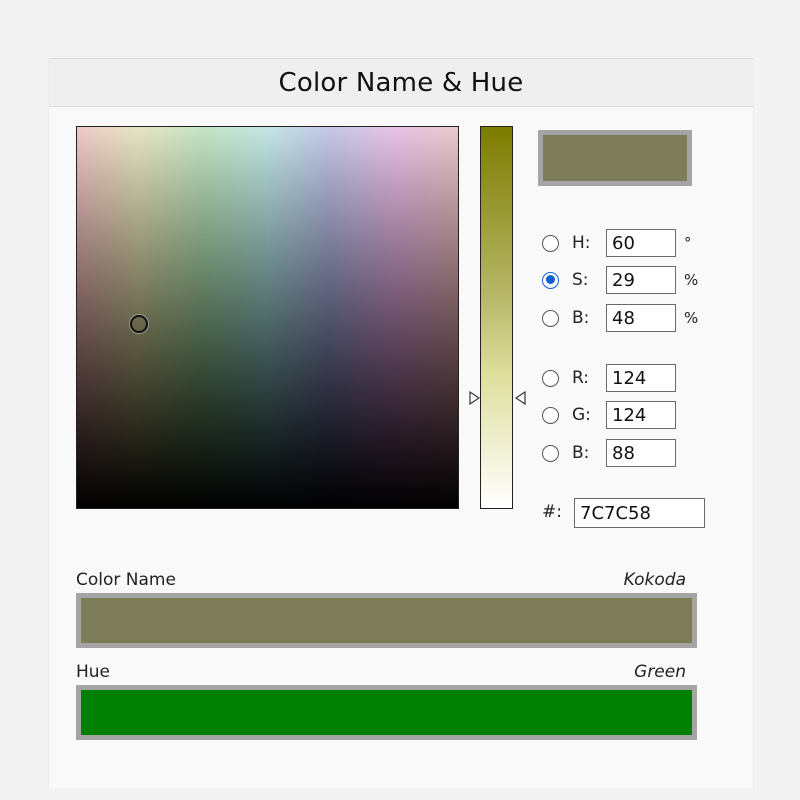 This screenshot has width=800, height=800. I want to click on hex-label: #:, so click(552, 512).